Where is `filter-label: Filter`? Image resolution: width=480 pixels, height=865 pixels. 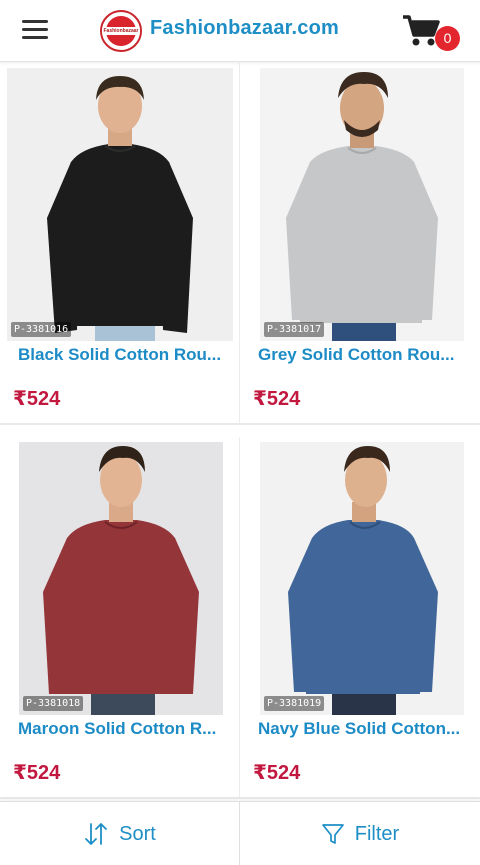 filter-label: Filter is located at coordinates (377, 833).